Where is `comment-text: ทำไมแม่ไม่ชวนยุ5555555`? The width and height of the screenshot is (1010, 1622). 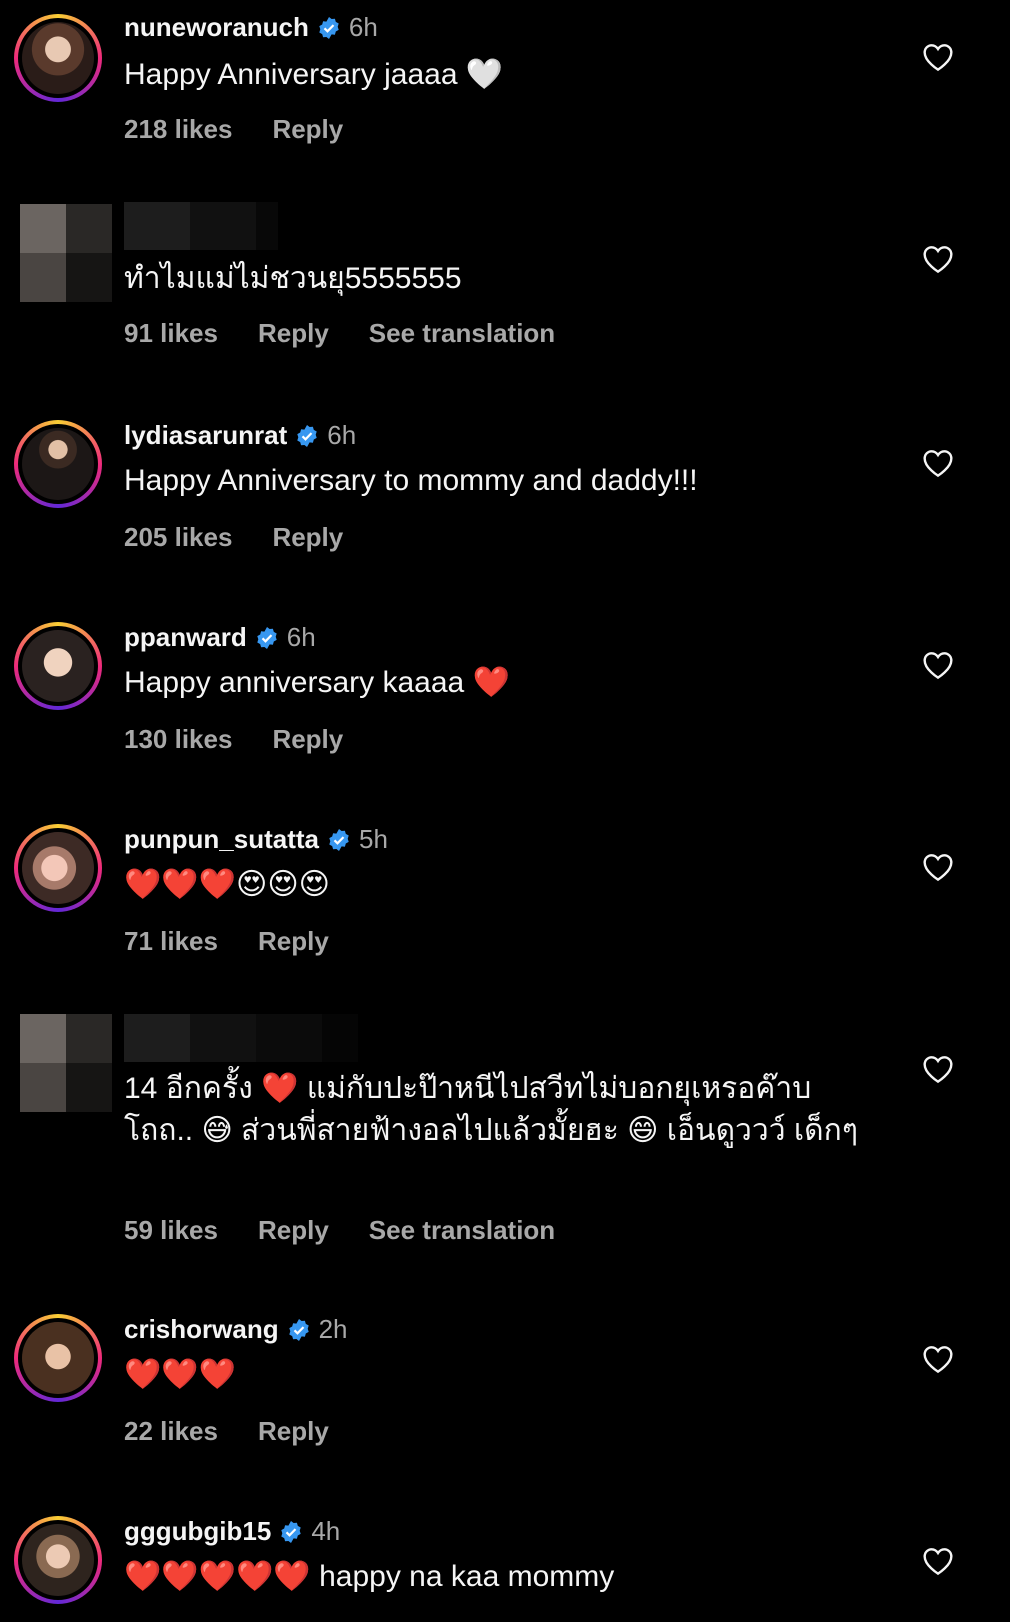 comment-text: ทำไมแม่ไม่ชวนยุ5555555 is located at coordinates (293, 278).